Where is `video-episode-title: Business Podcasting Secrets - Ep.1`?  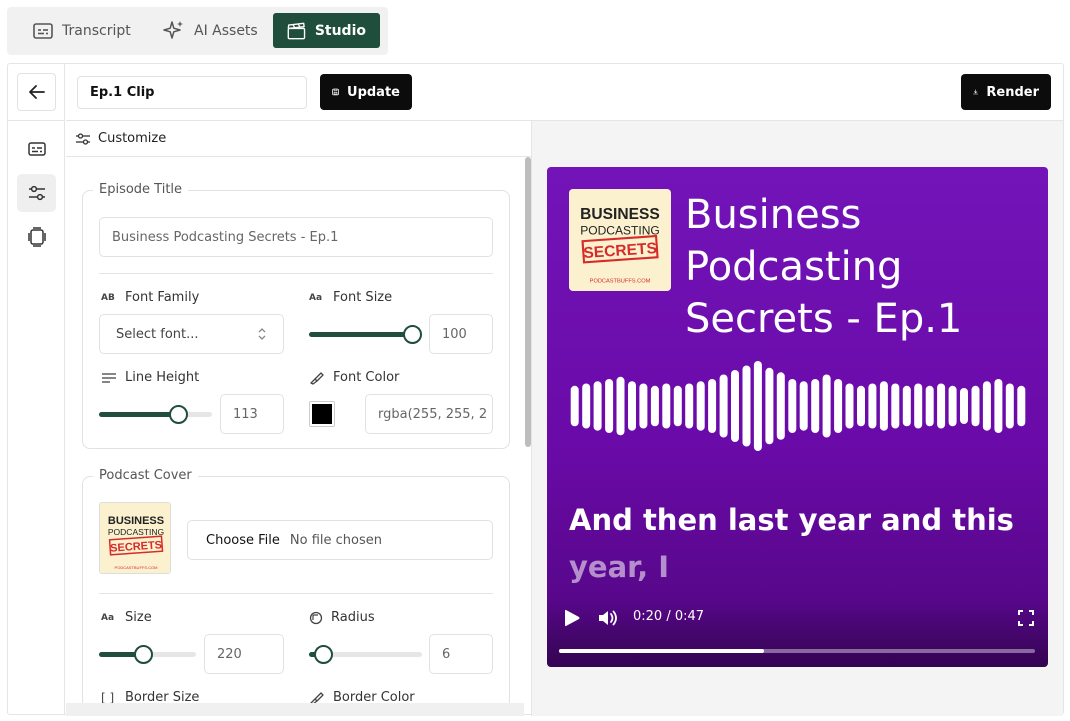
video-episode-title: Business Podcasting Secrets - Ep.1 is located at coordinates (824, 267).